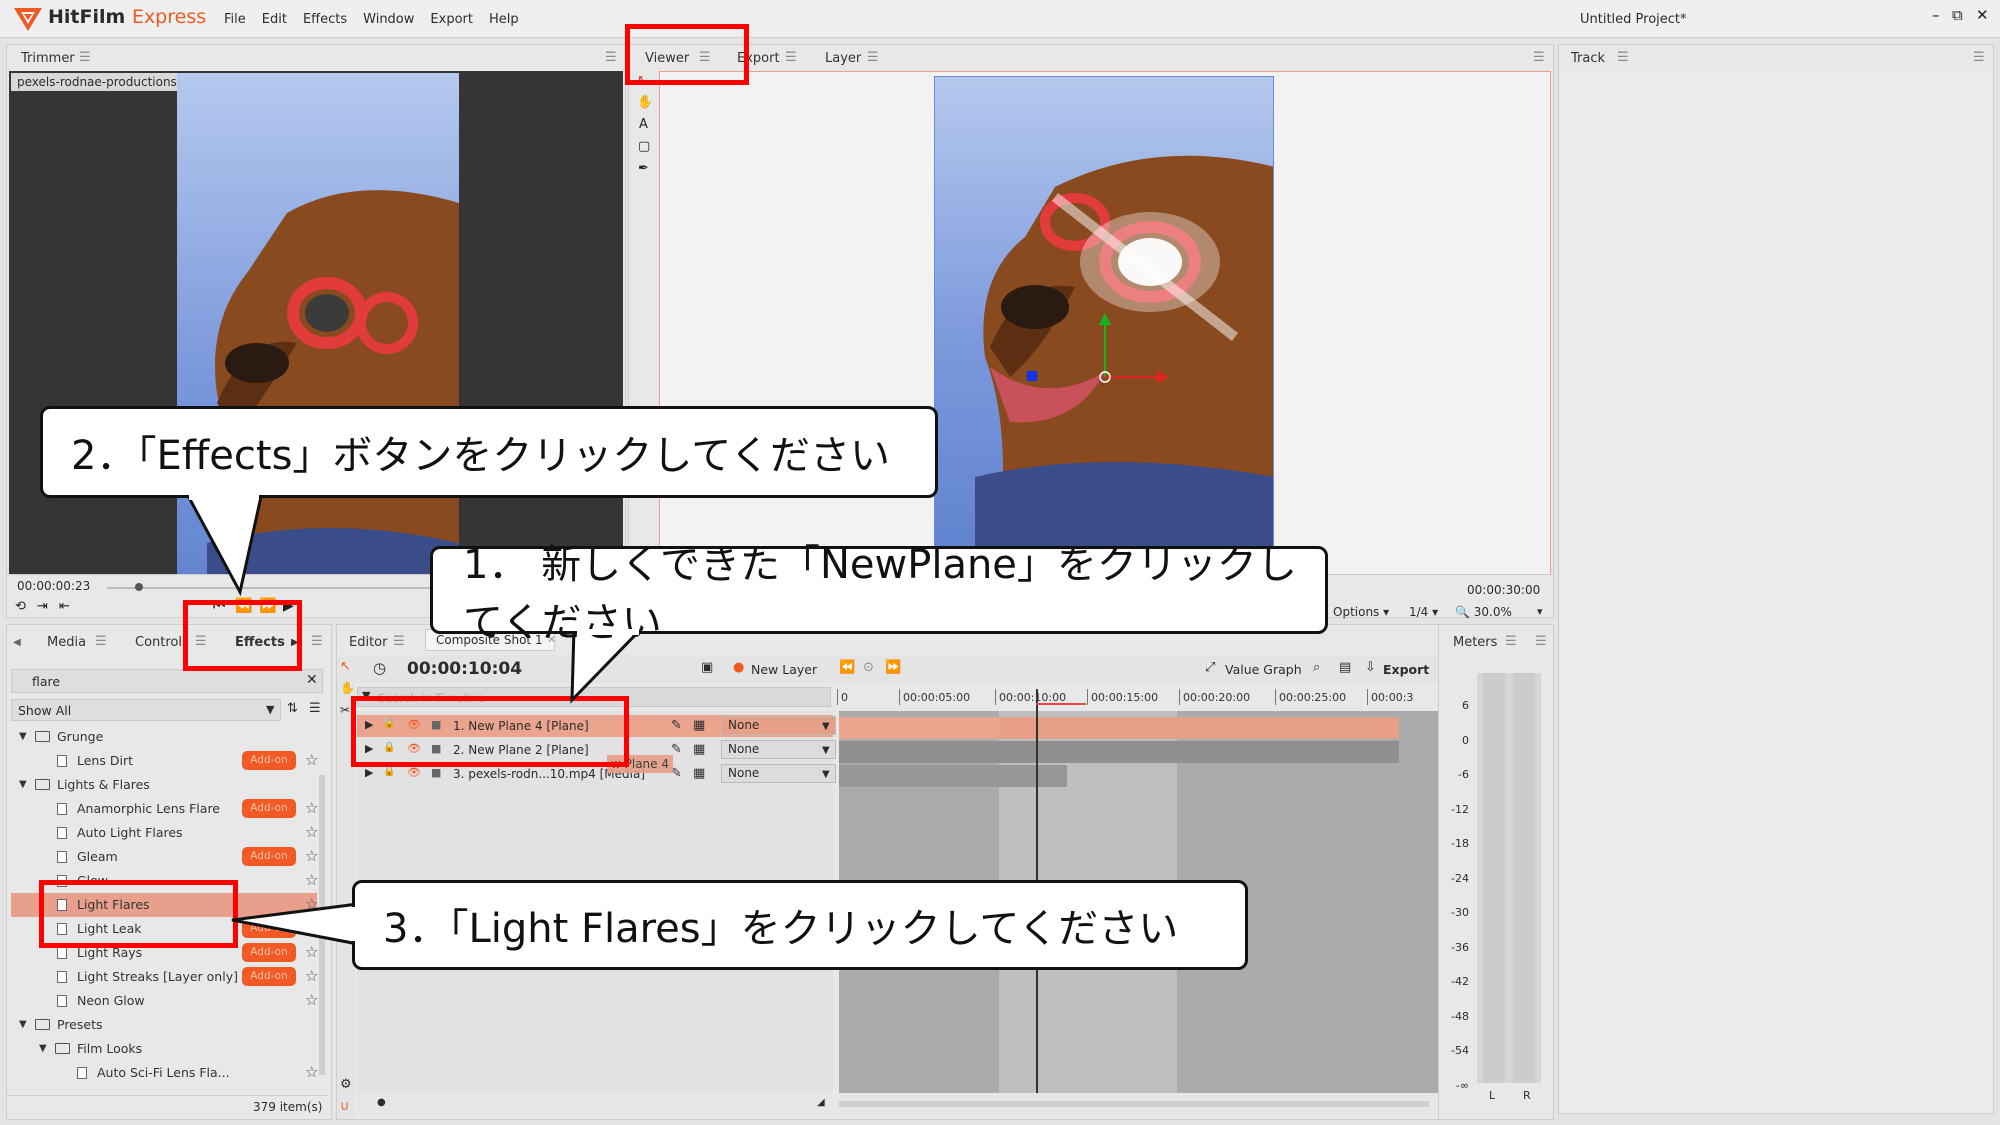 This screenshot has width=2000, height=1125. I want to click on callout-pointer-joins, so click(414, 717).